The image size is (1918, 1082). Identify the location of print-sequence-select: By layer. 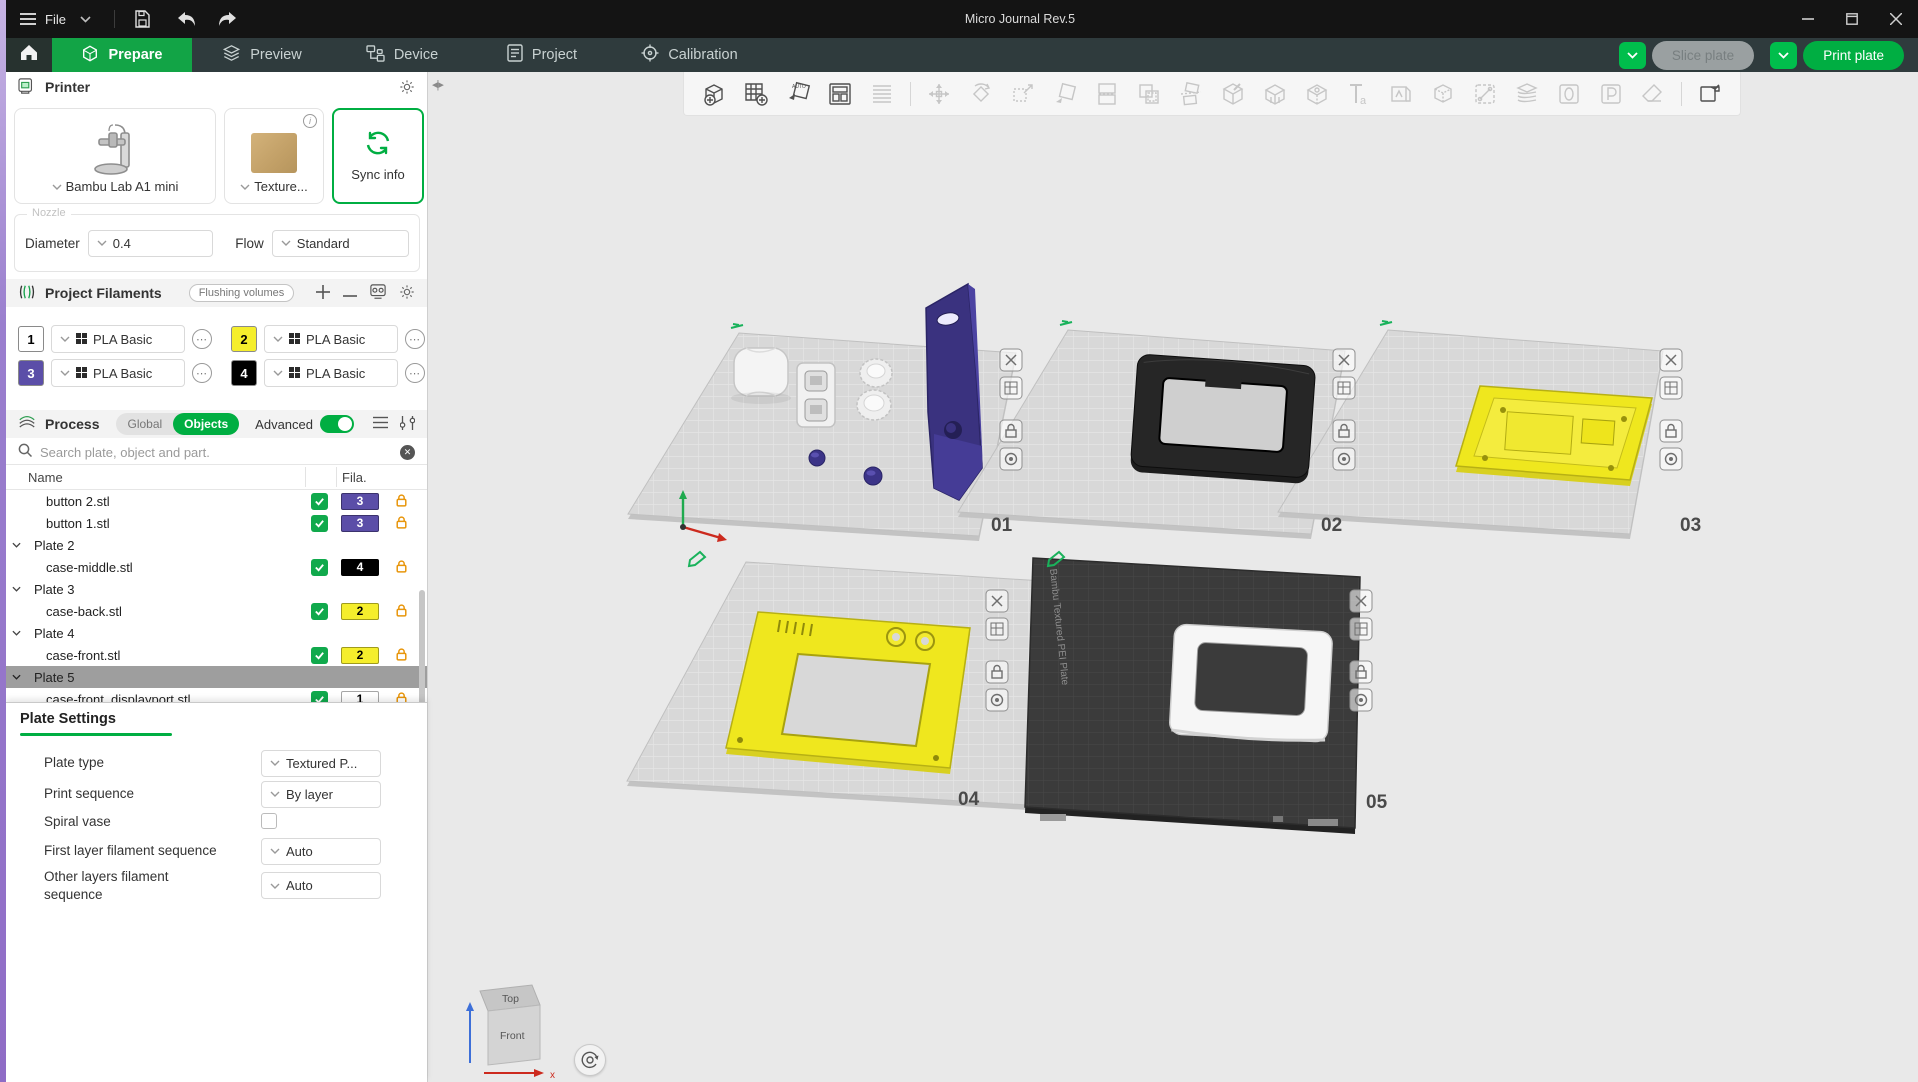
(321, 794).